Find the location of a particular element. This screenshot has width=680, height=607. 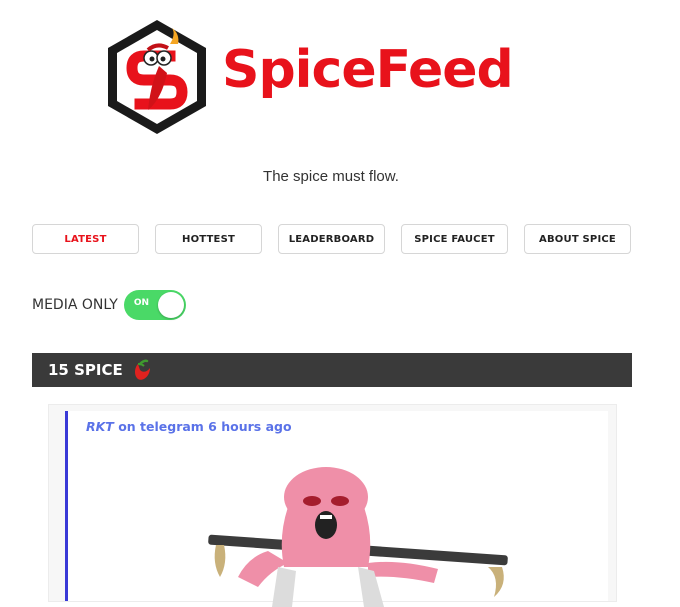

brand-name: SpiceFeed is located at coordinates (368, 70).